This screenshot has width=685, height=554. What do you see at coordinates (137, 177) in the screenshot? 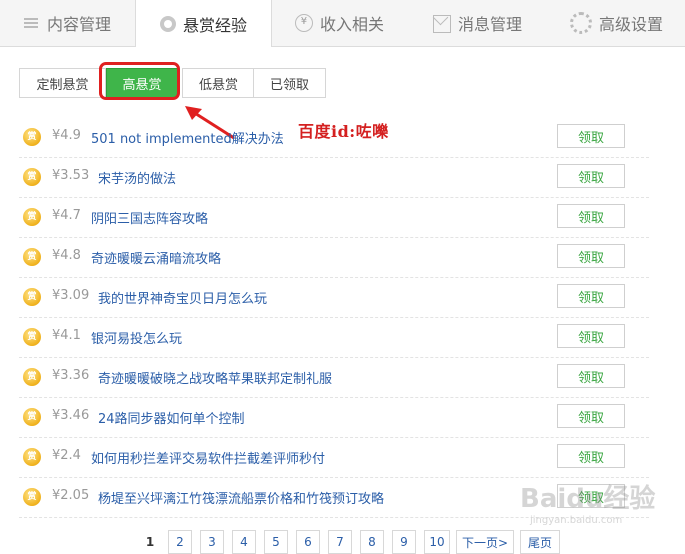
I see `reward-title-link: 宋芋汤的做法` at bounding box center [137, 177].